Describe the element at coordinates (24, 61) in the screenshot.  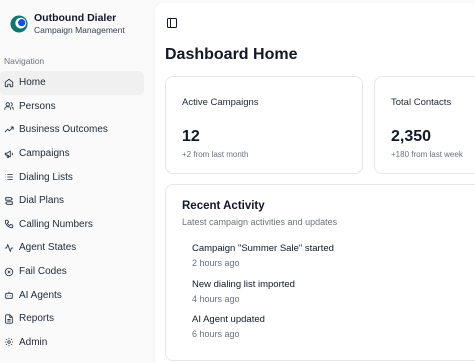
I see `nav-heading: Navigation` at that location.